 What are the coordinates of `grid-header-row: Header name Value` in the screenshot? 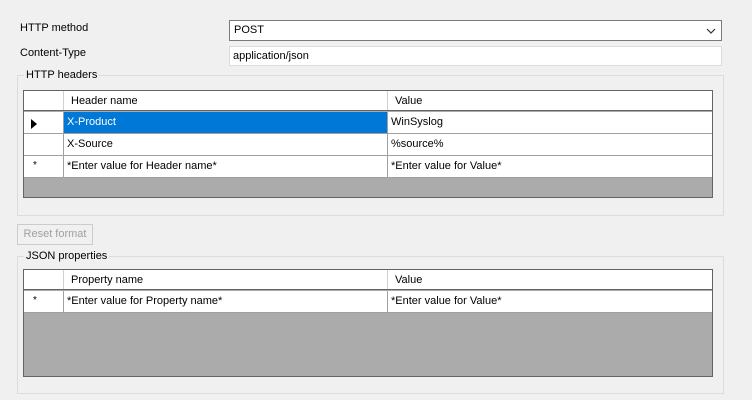 It's located at (368, 101).